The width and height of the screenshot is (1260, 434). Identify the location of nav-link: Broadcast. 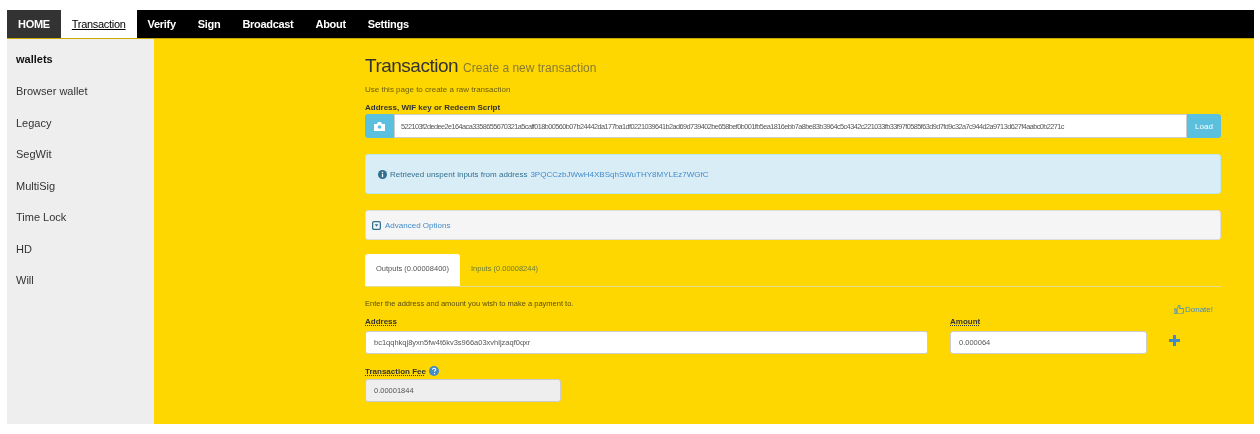
(268, 24).